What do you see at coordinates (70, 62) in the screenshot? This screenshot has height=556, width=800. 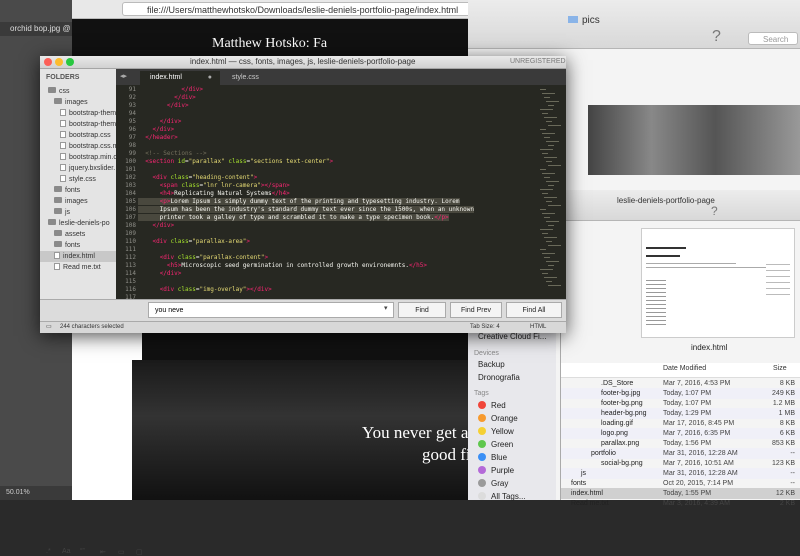 I see `zoom-icon` at bounding box center [70, 62].